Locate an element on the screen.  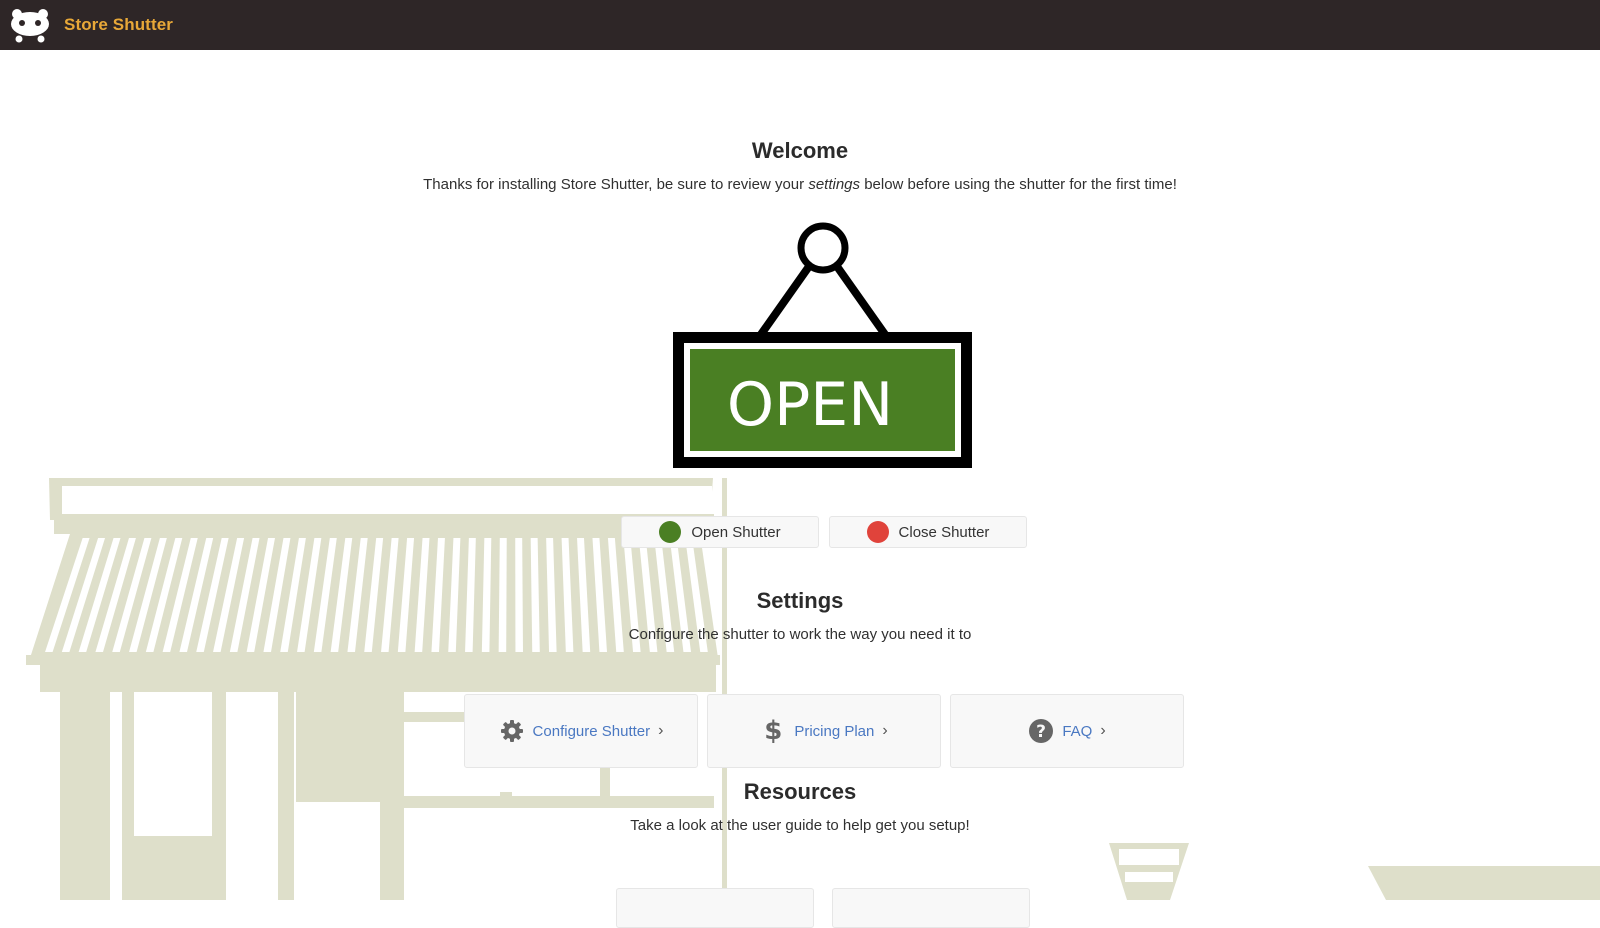
configure-shutter-card: Configure Shutter › is located at coordinates (581, 731).